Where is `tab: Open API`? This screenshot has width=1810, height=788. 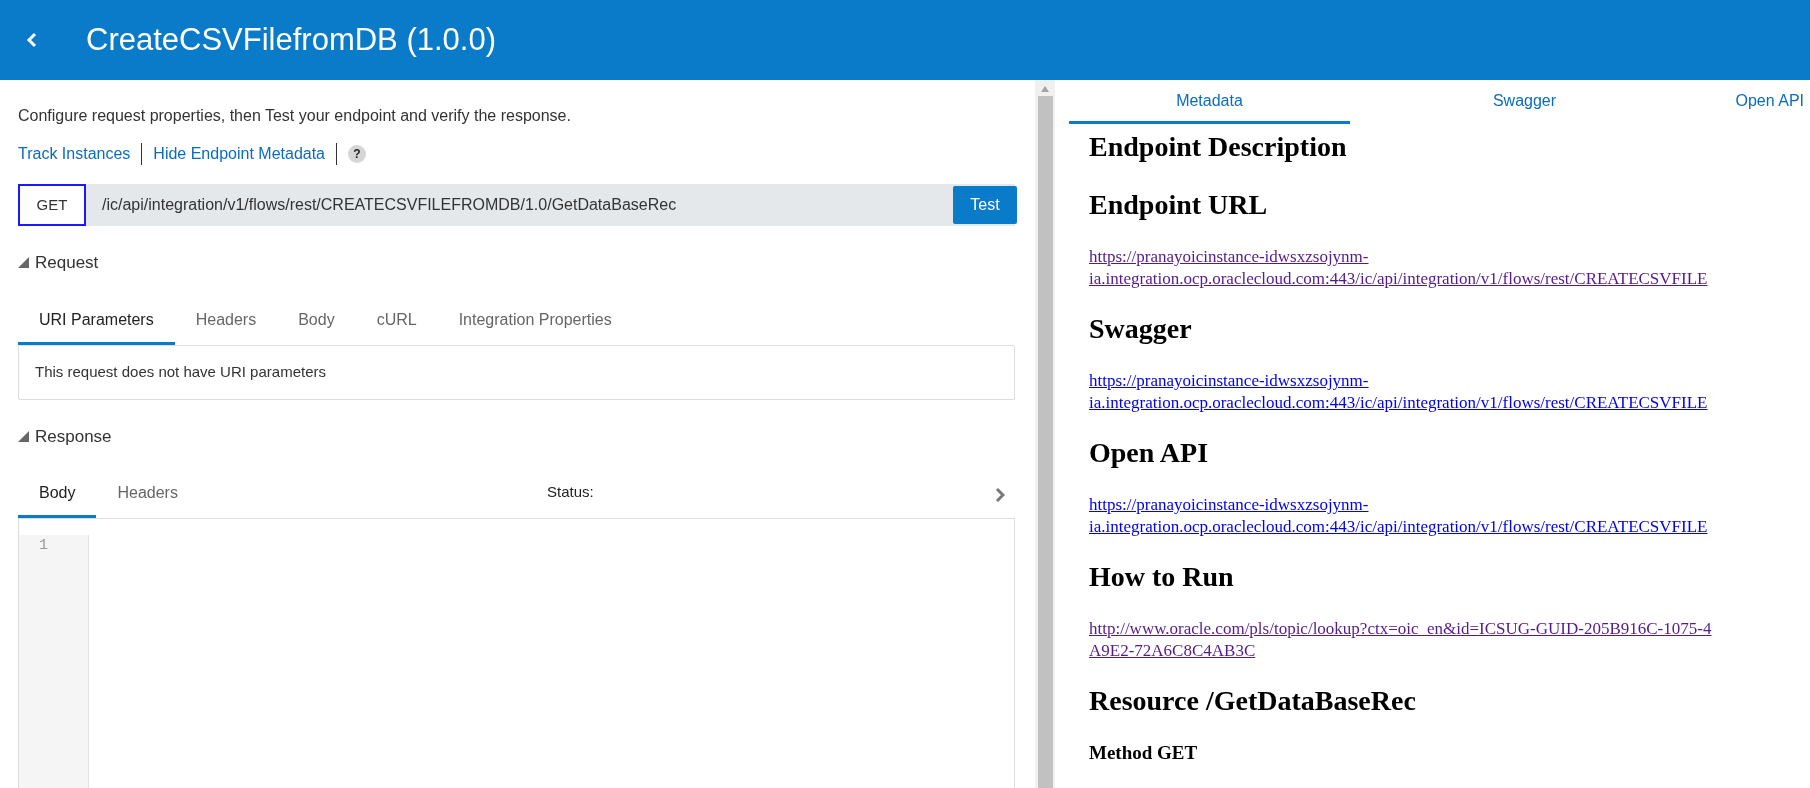 tab: Open API is located at coordinates (1754, 102).